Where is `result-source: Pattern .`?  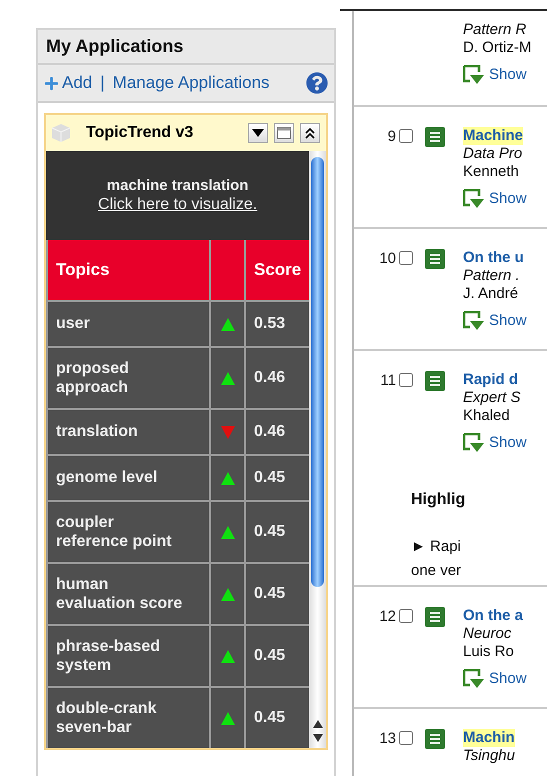 result-source: Pattern . is located at coordinates (492, 276).